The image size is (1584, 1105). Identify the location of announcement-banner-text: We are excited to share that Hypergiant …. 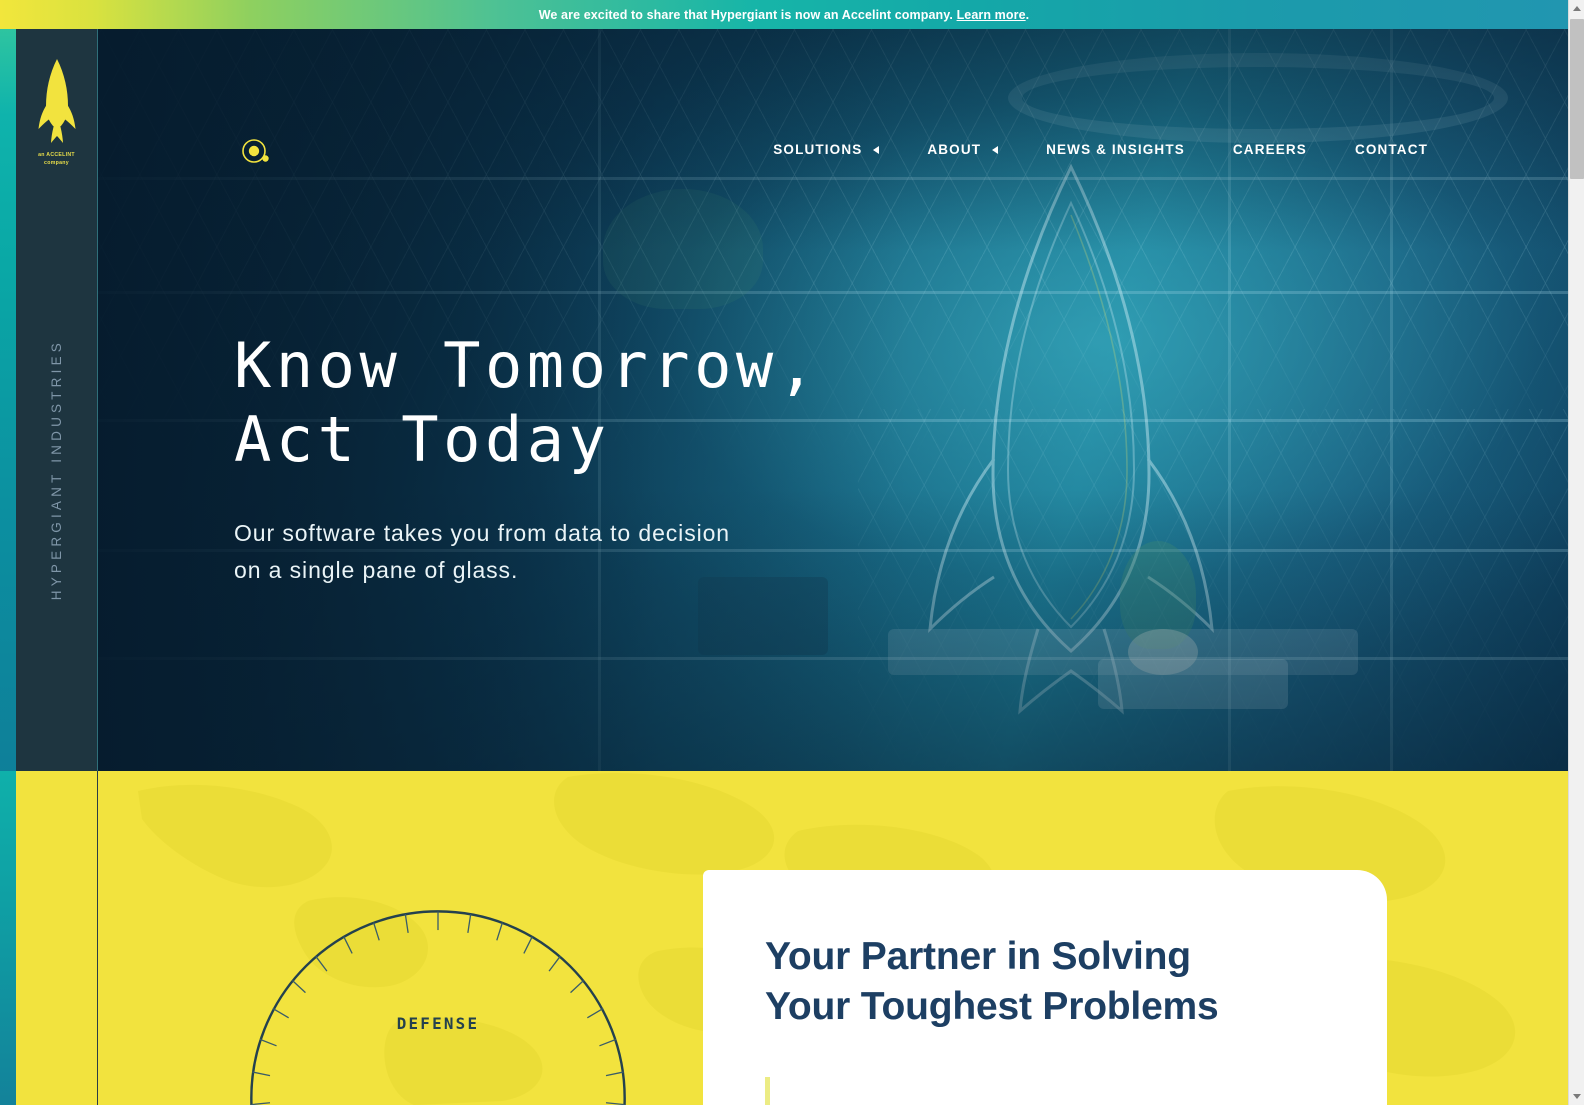
(784, 15).